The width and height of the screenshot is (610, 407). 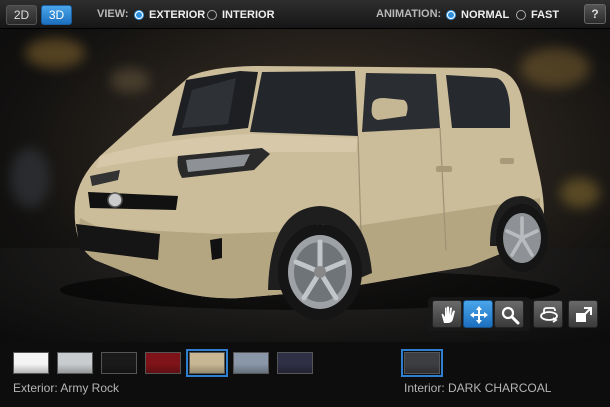 I want to click on move-button, so click(x=478, y=314).